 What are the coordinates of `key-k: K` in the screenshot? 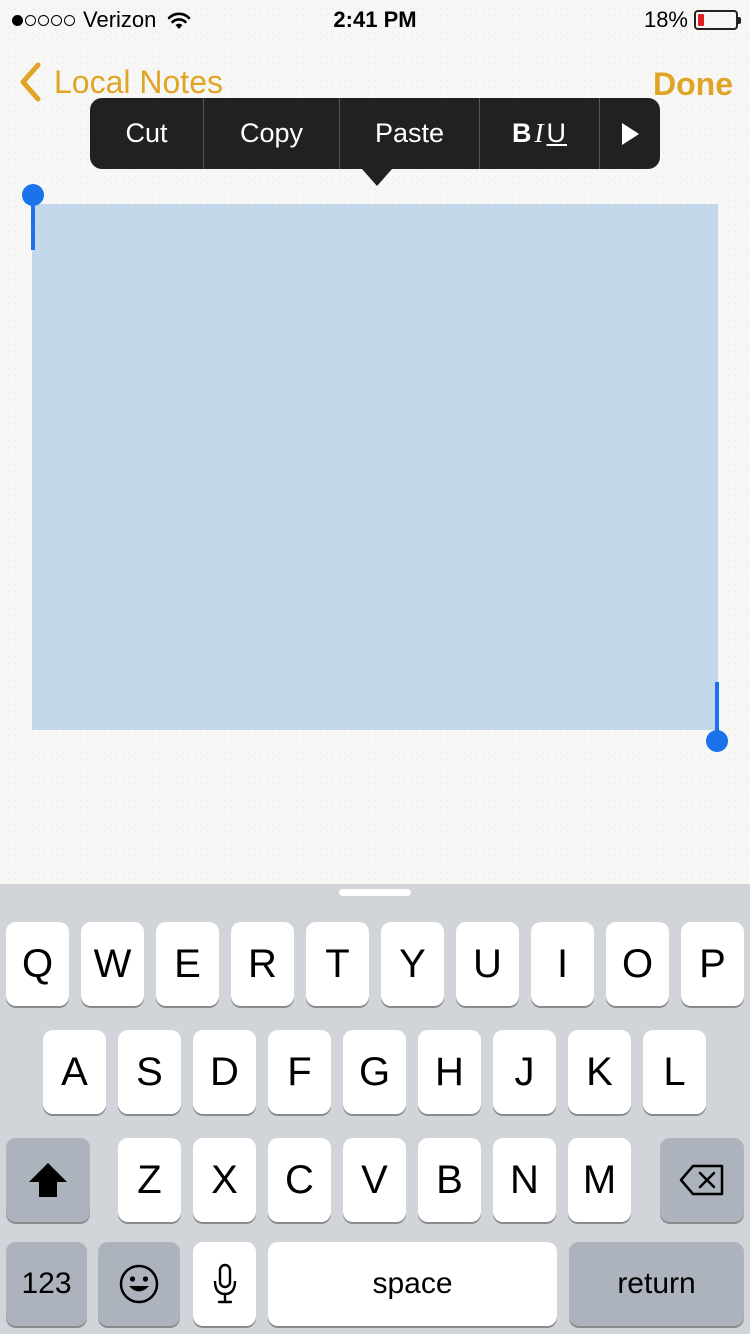 It's located at (599, 1072).